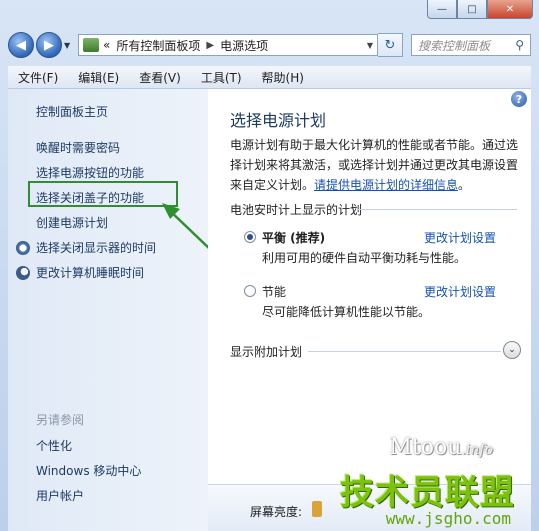 This screenshot has width=539, height=531. What do you see at coordinates (38, 77) in the screenshot?
I see `menu-file: 文件(F)` at bounding box center [38, 77].